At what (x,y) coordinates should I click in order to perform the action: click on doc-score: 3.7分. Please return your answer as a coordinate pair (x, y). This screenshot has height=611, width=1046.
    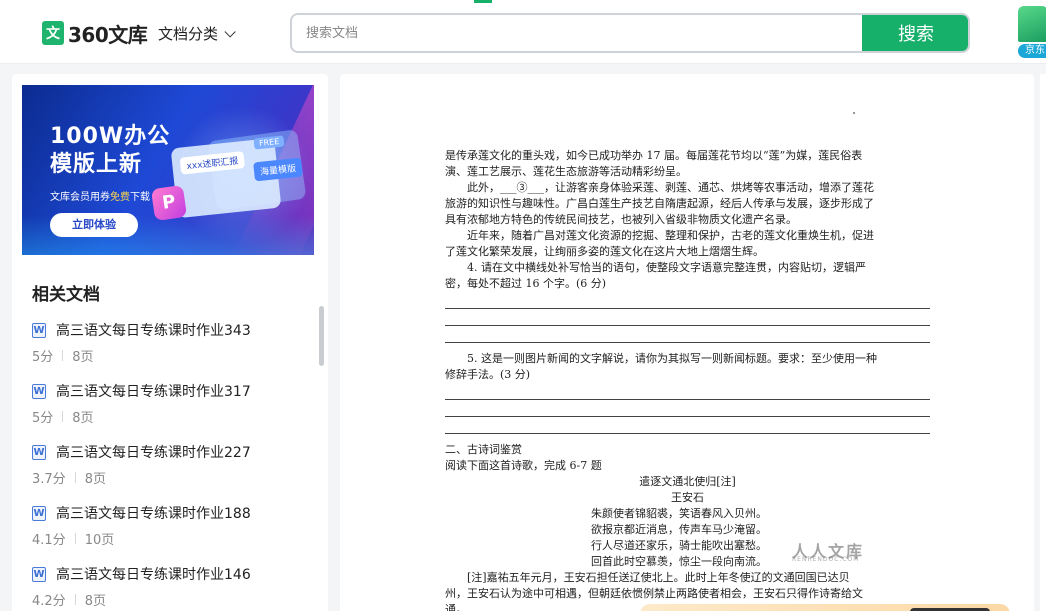
    Looking at the image, I should click on (49, 479).